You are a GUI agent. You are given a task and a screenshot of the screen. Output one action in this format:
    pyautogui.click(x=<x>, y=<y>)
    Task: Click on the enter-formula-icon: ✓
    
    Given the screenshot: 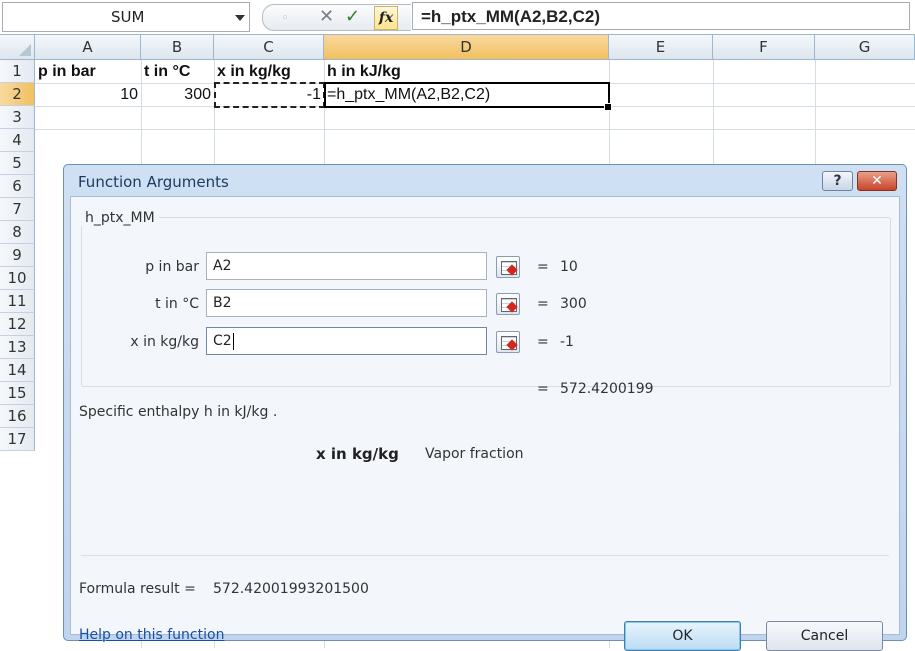 What is the action you would take?
    pyautogui.click(x=352, y=17)
    